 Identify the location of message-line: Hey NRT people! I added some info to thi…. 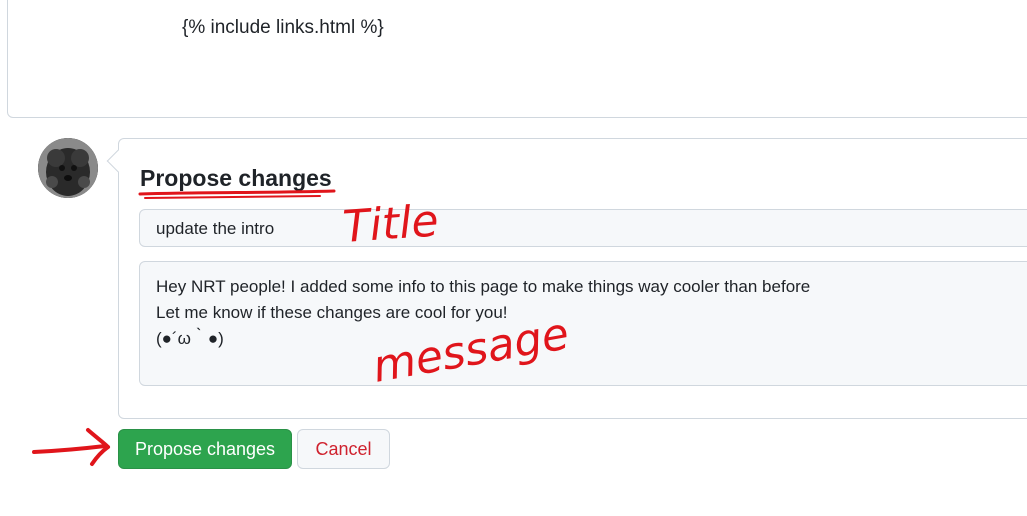
(483, 286).